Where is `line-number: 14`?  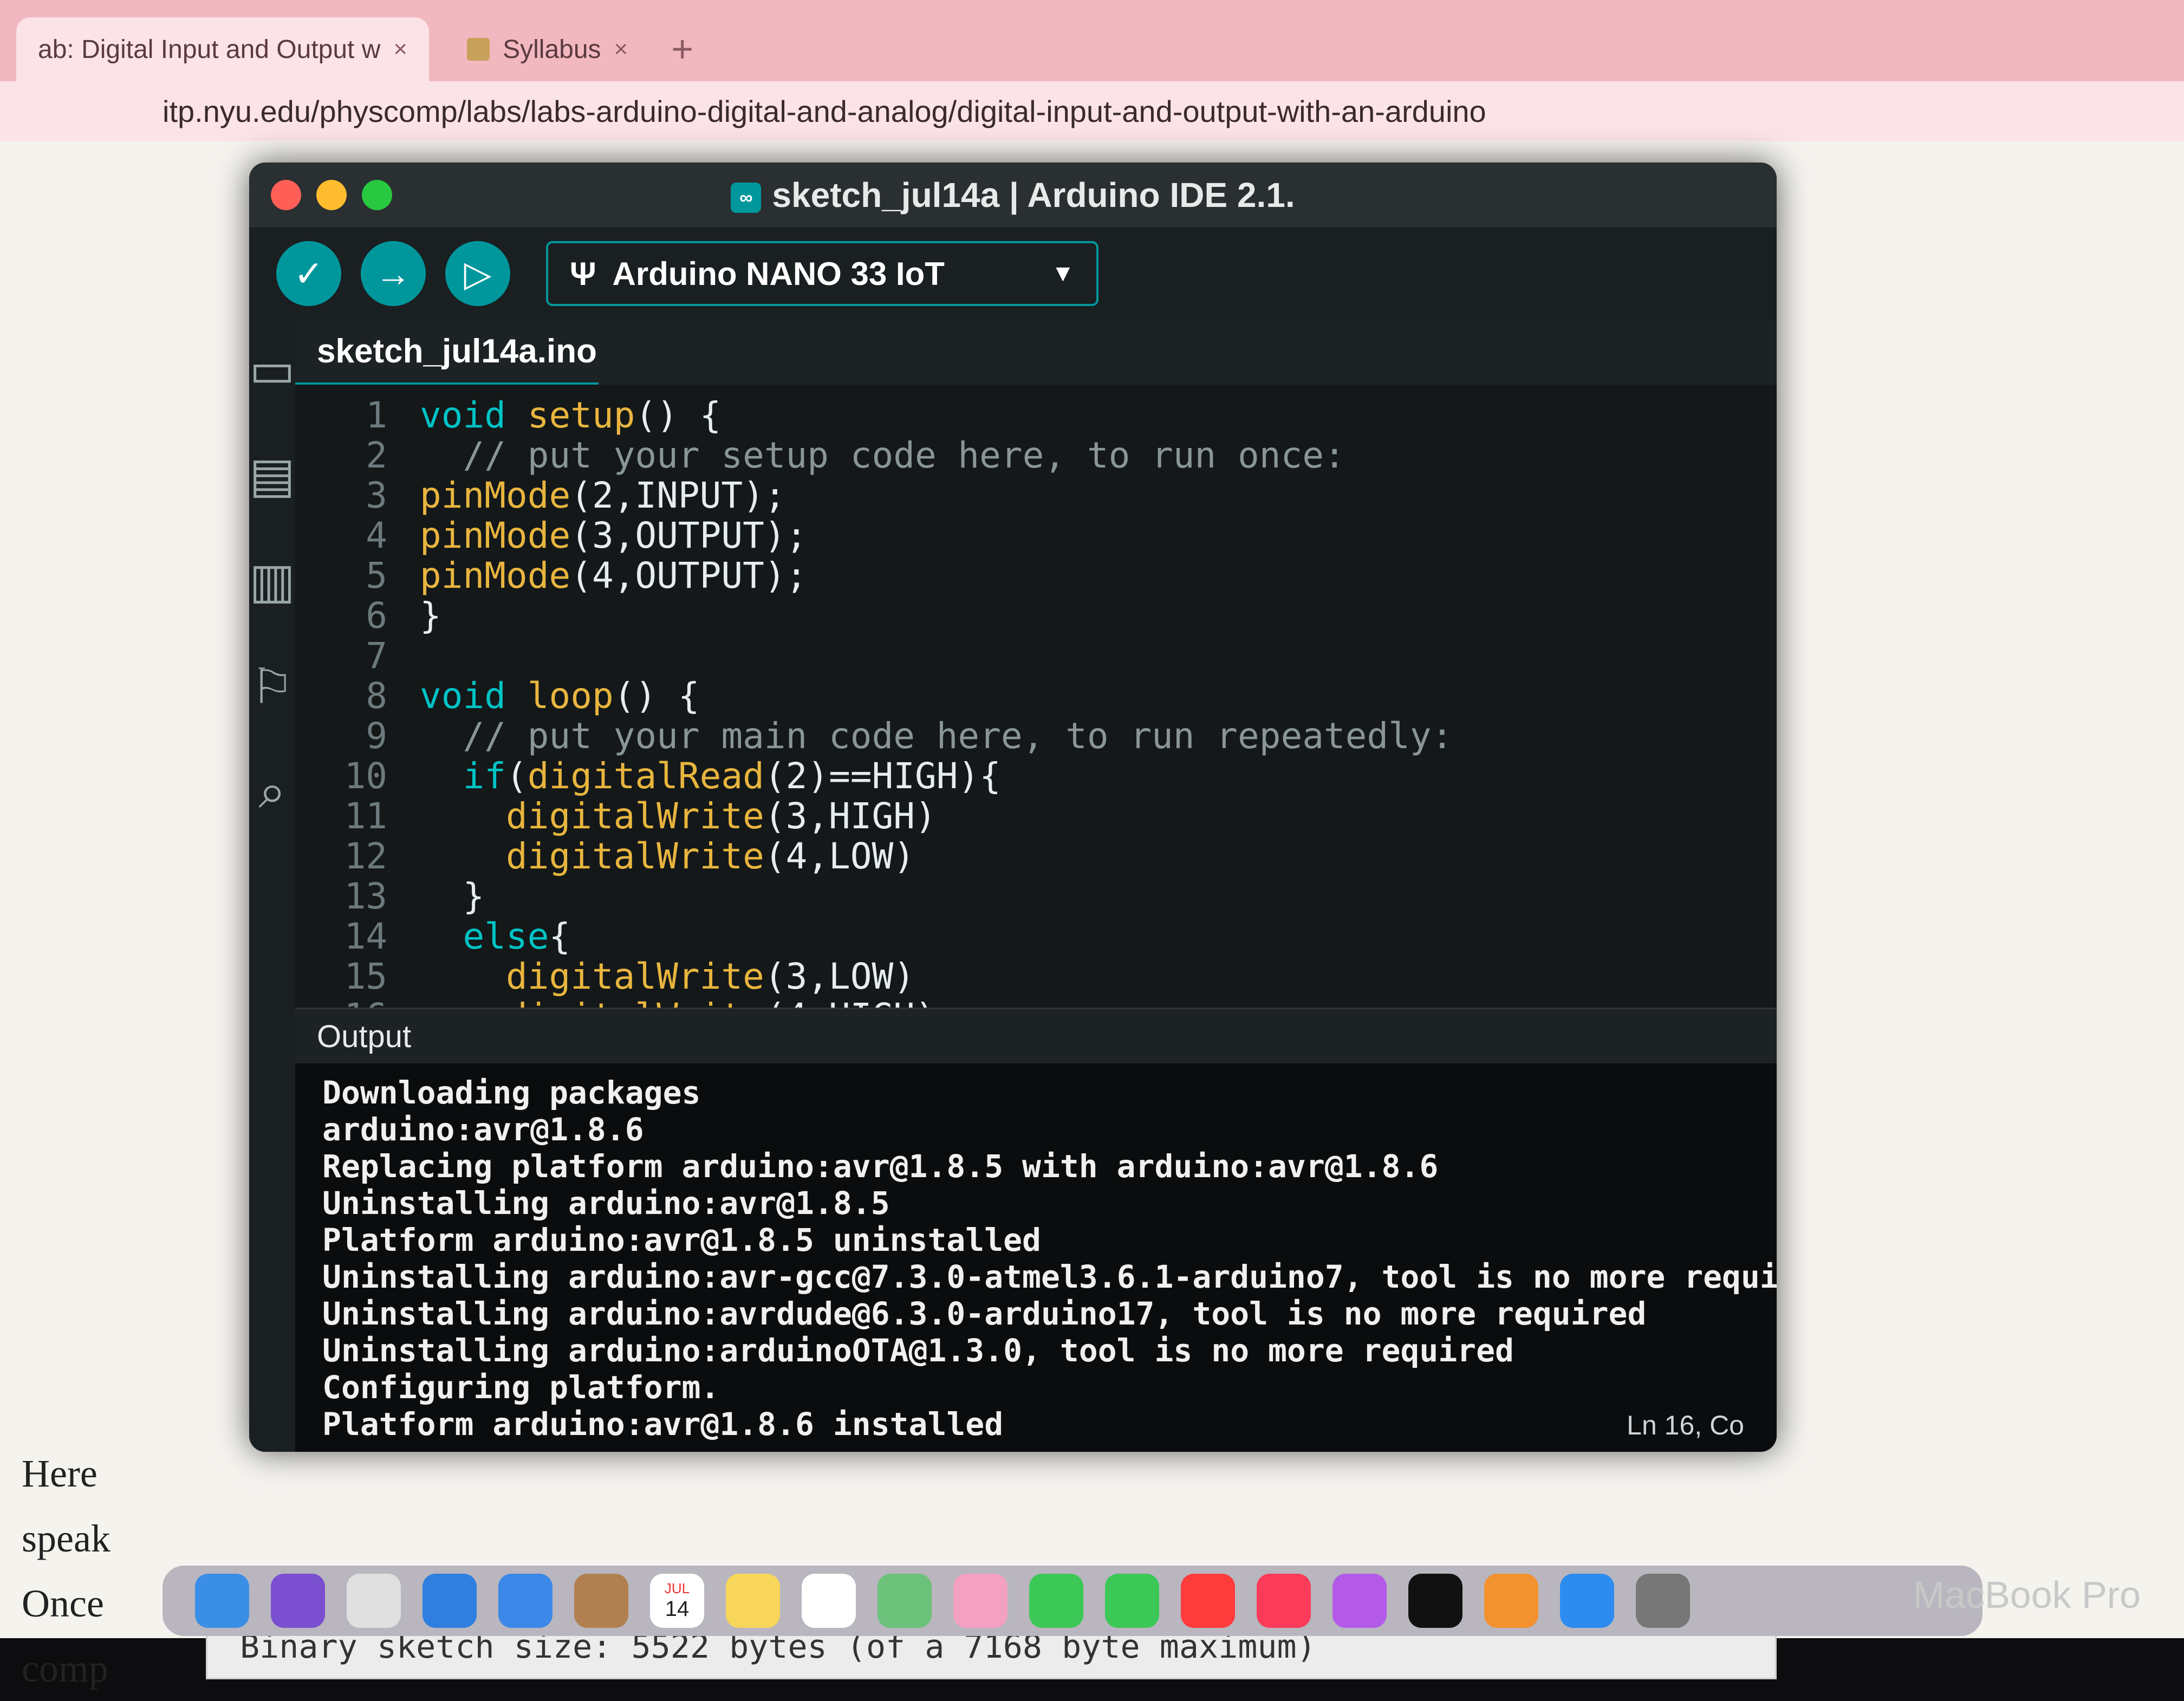
line-number: 14 is located at coordinates (366, 937).